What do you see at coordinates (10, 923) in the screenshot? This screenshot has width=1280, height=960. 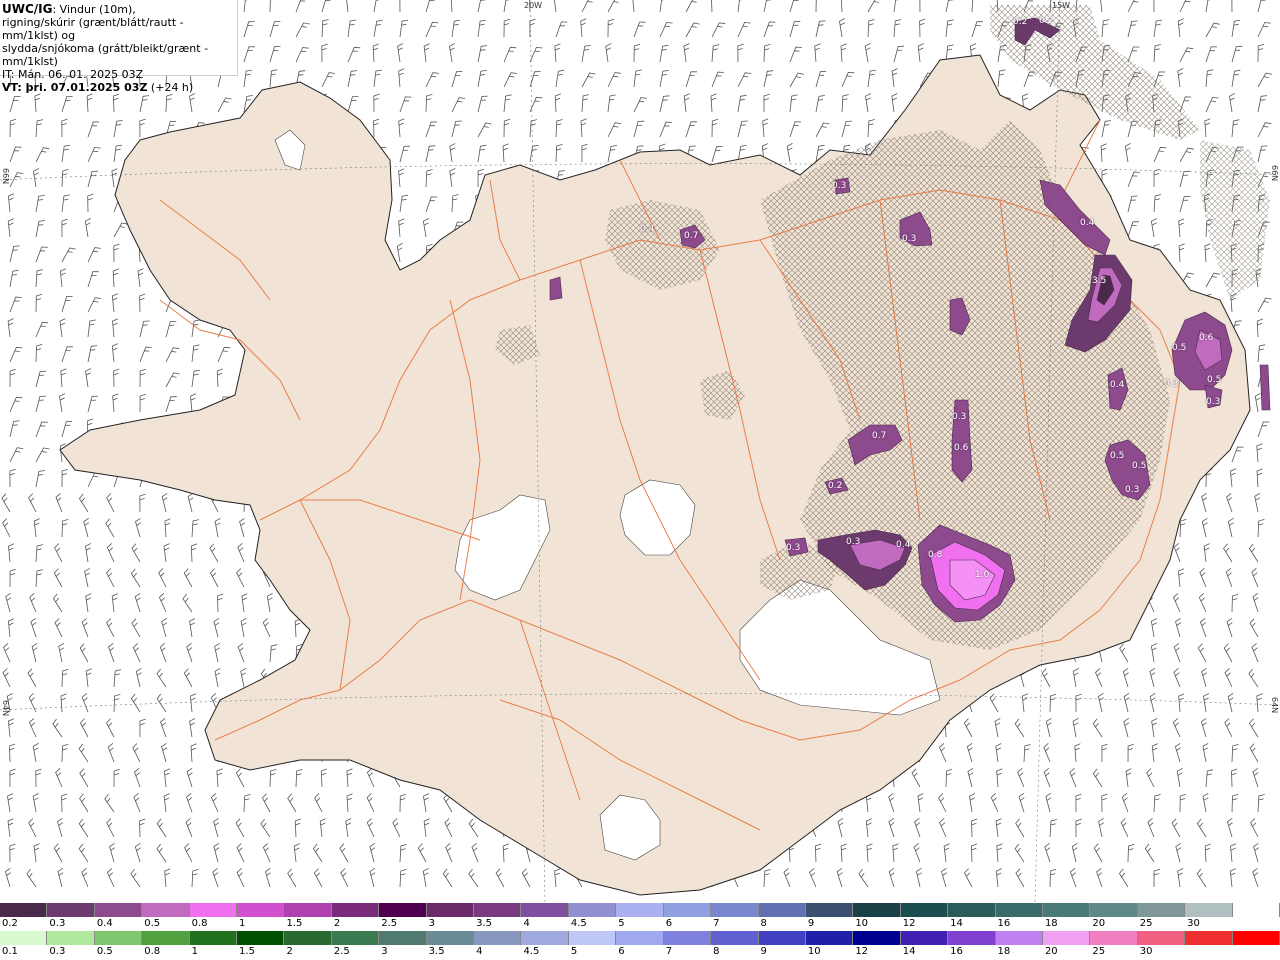 I see `legend-tick-label: 0.2` at bounding box center [10, 923].